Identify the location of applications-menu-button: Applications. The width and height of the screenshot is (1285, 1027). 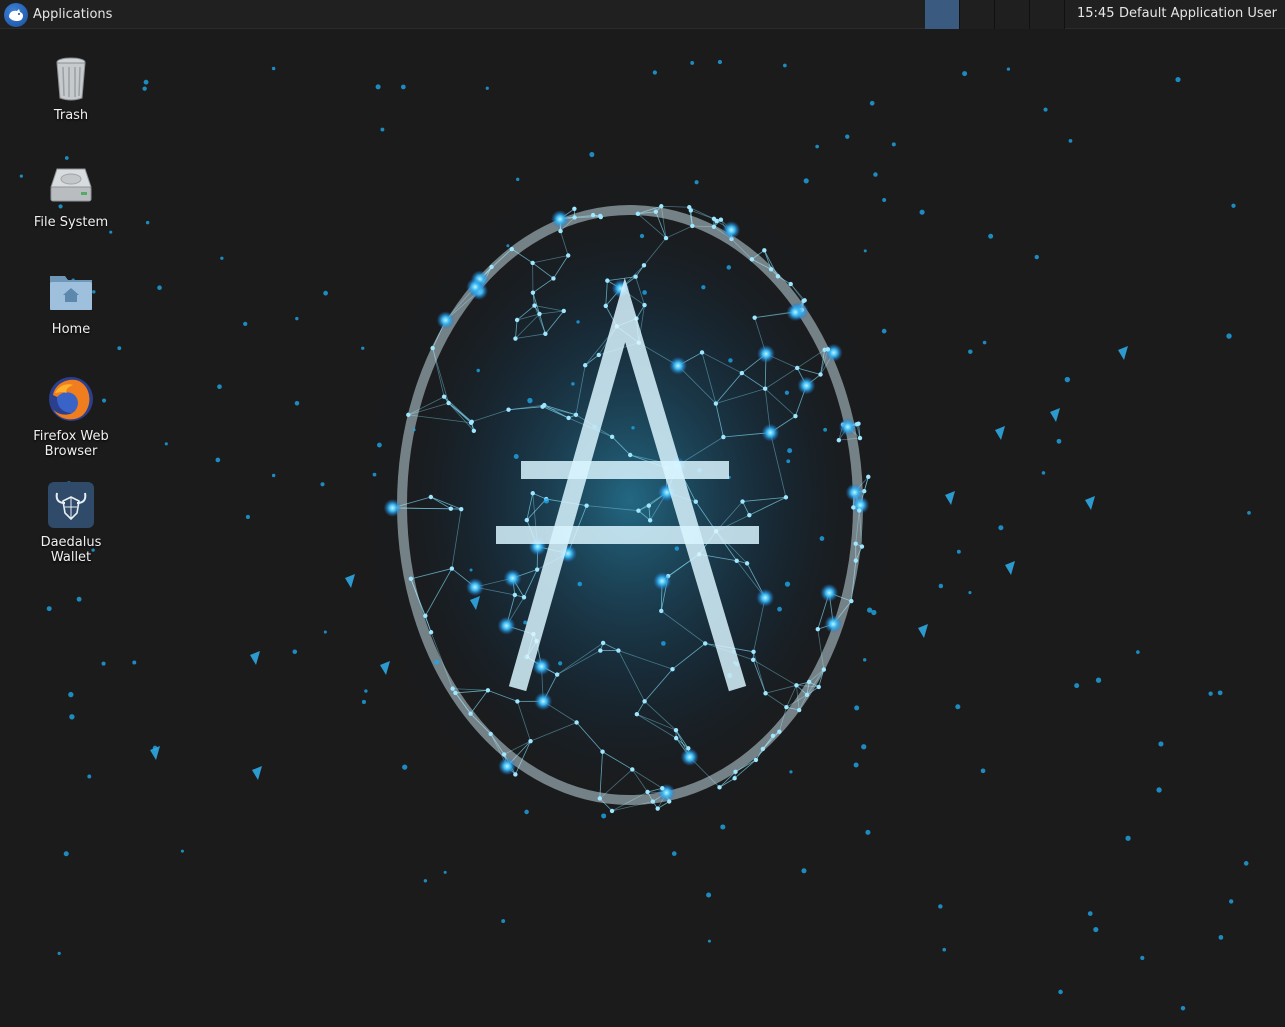
(58, 14).